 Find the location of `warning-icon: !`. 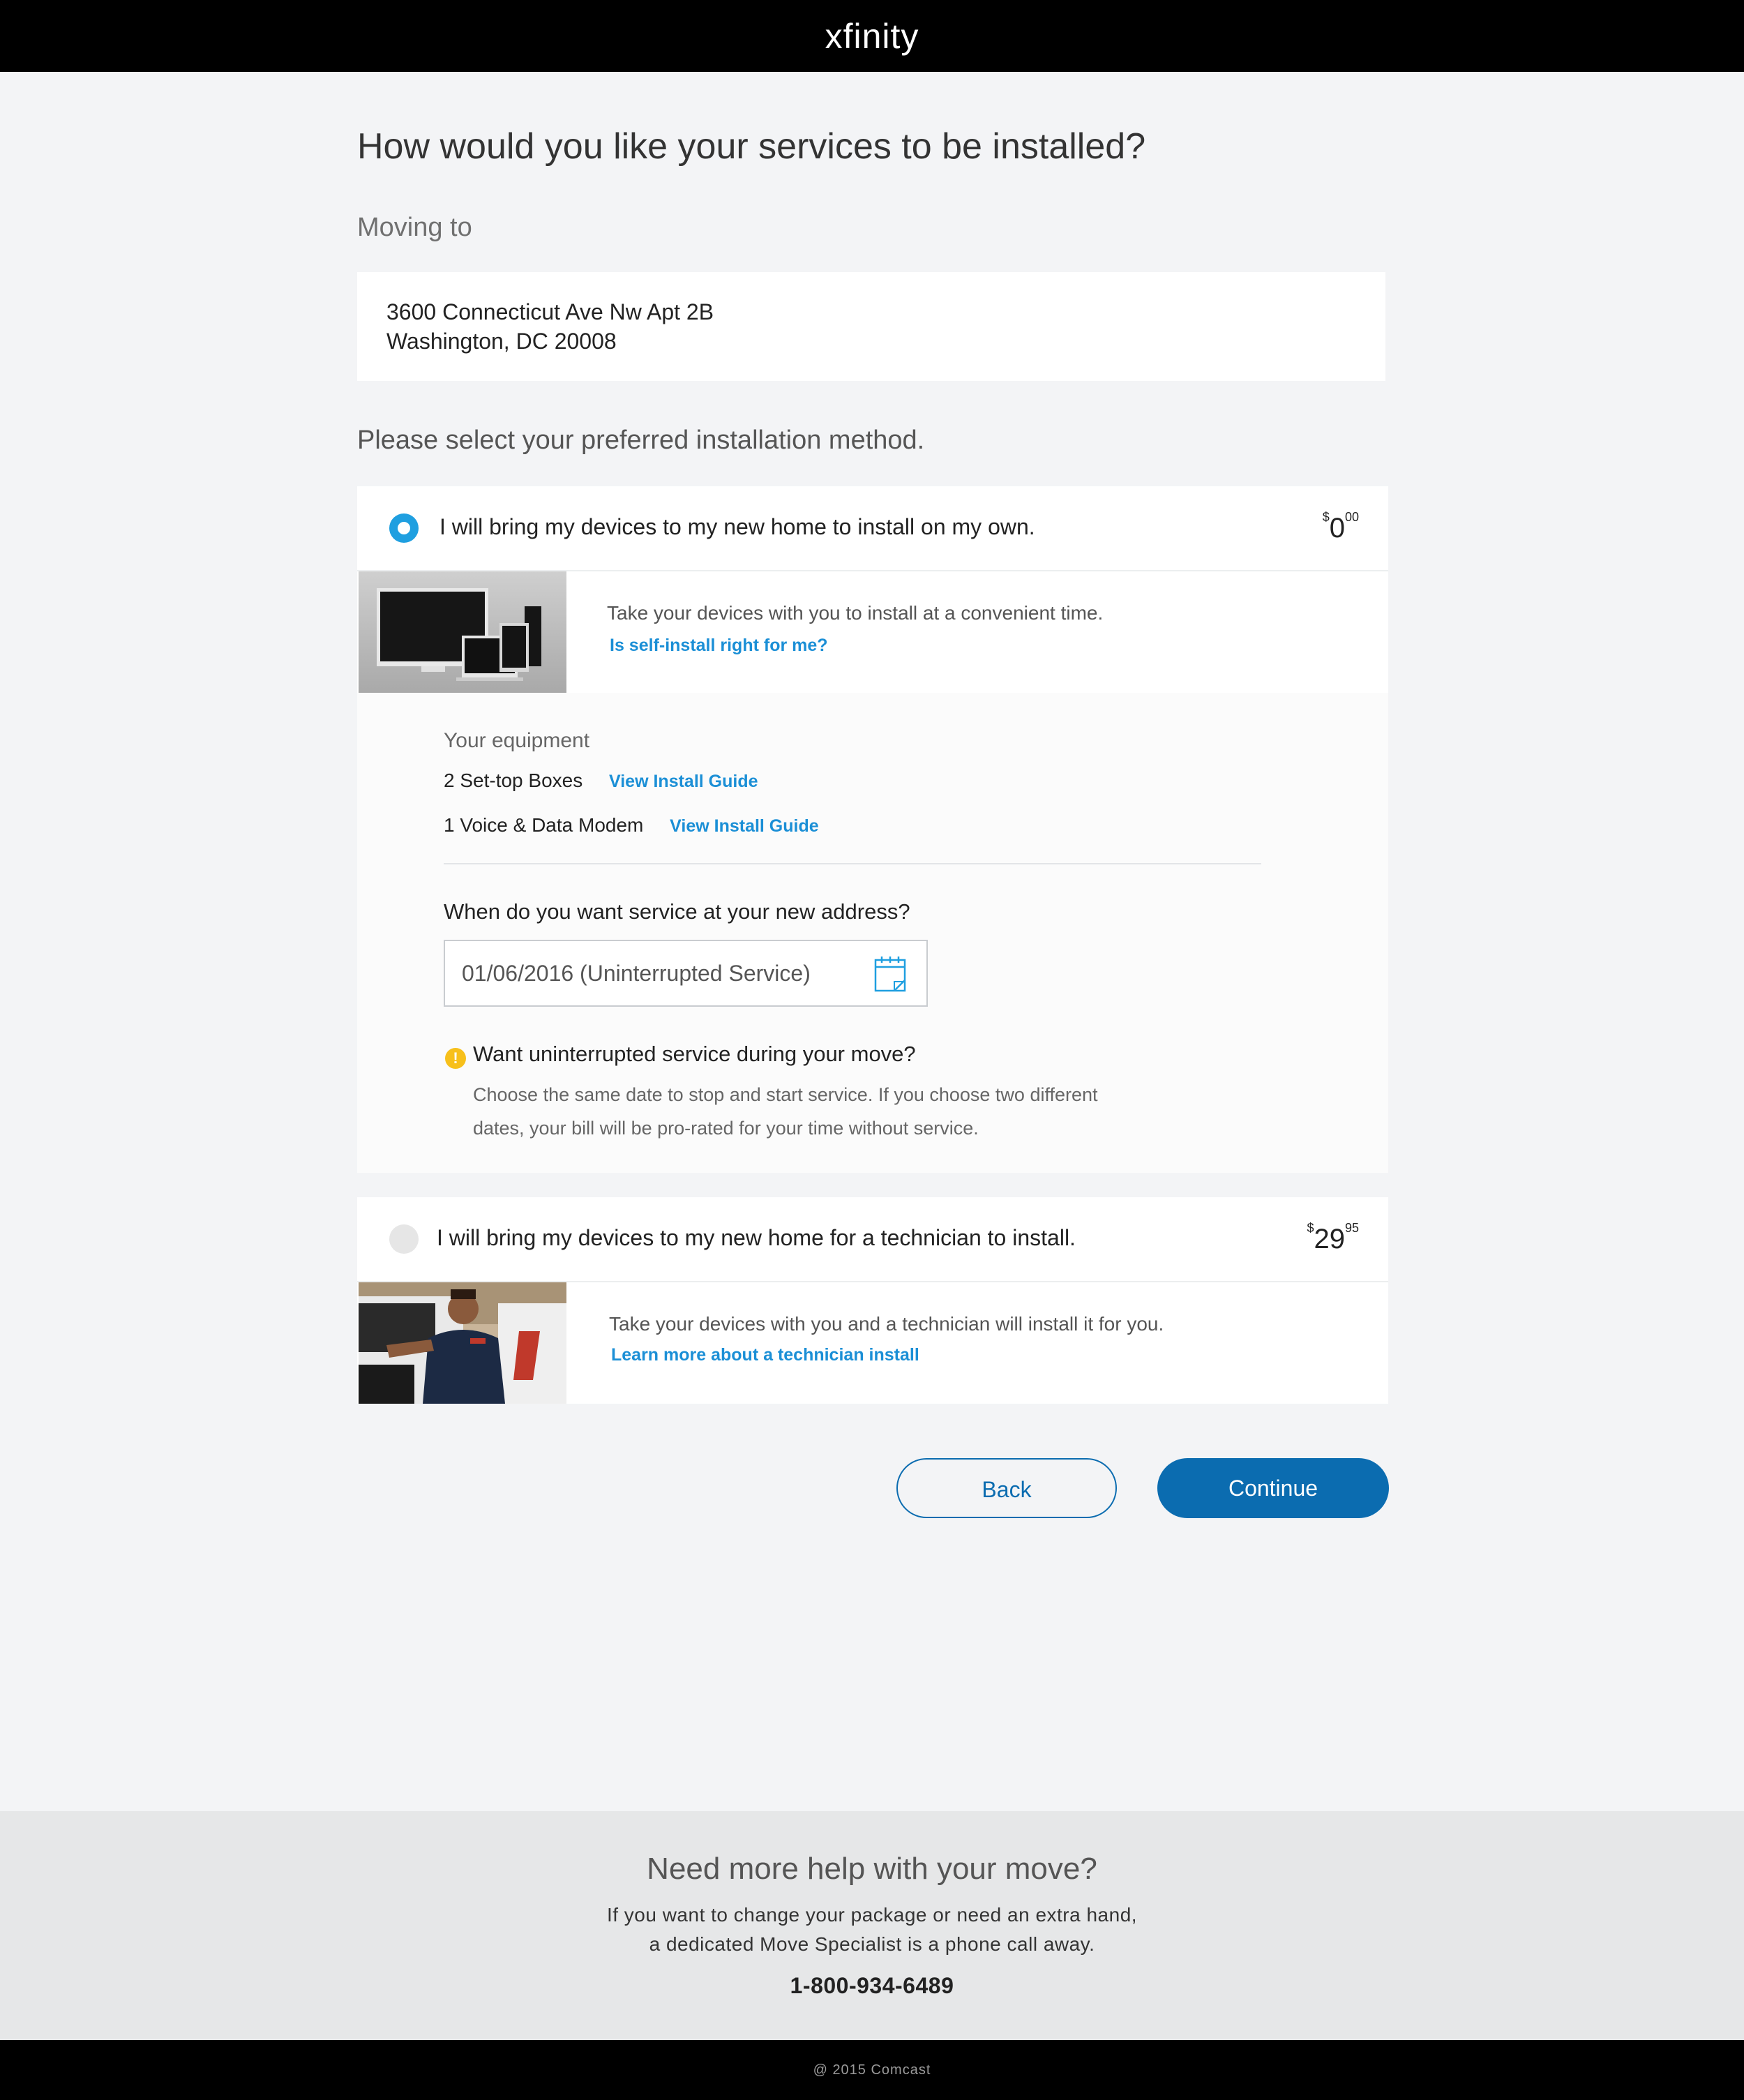

warning-icon: ! is located at coordinates (455, 1058).